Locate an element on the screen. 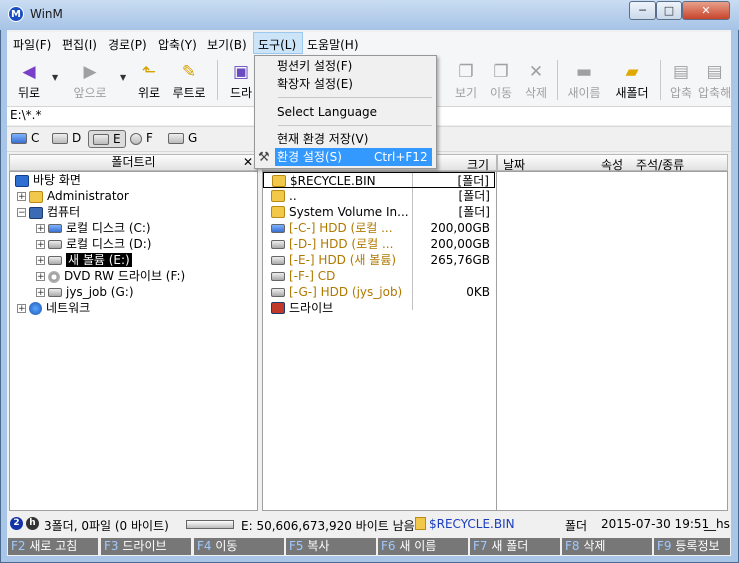 The image size is (739, 563). file-row: 드라이브 is located at coordinates (379, 308).